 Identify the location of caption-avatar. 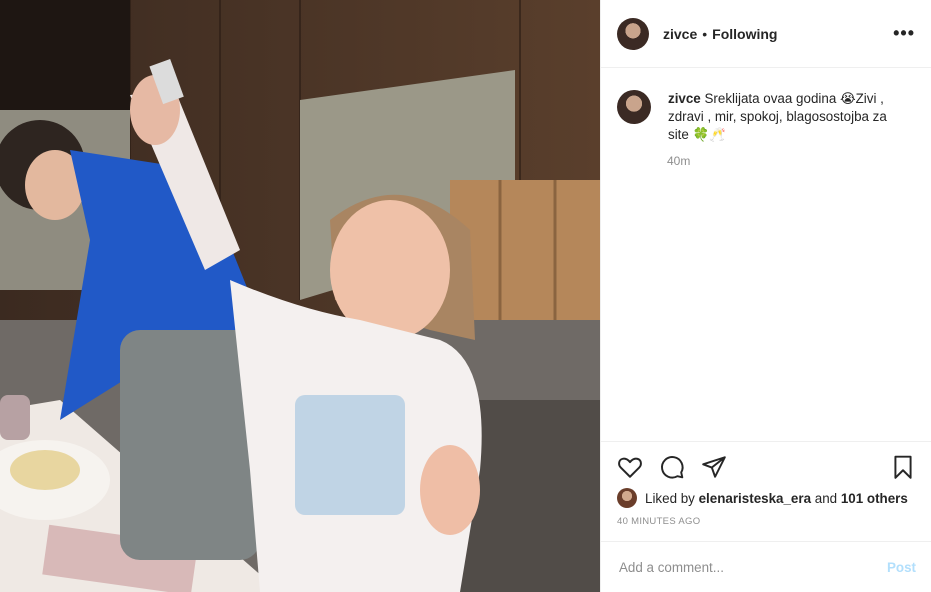
(634, 107).